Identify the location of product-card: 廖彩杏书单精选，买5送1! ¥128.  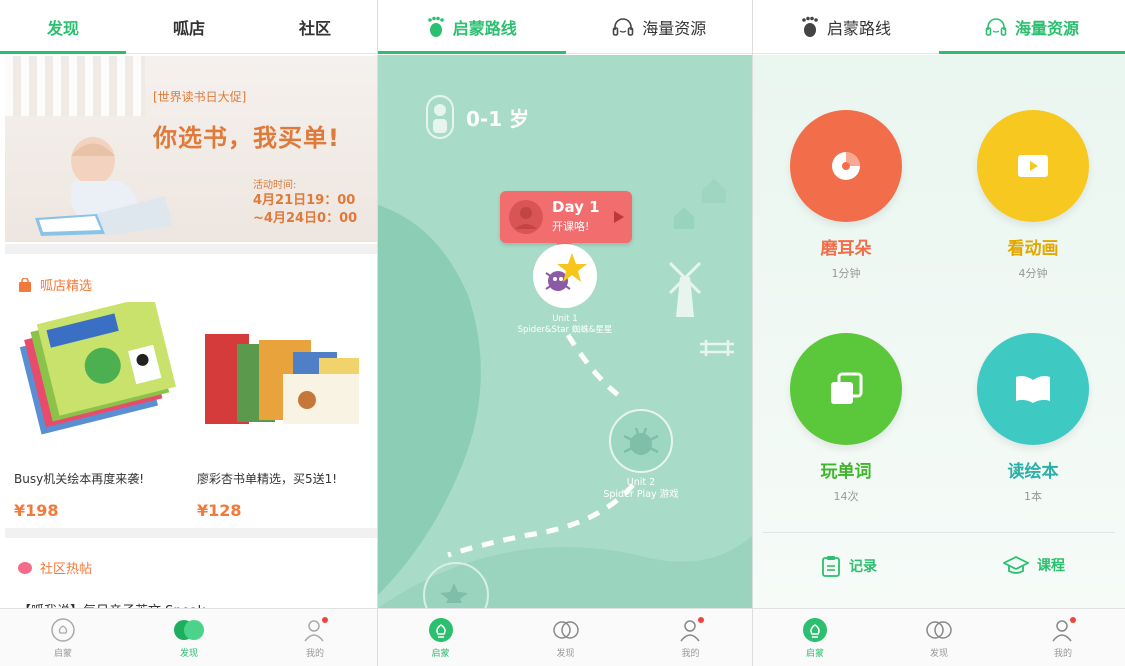
(283, 411).